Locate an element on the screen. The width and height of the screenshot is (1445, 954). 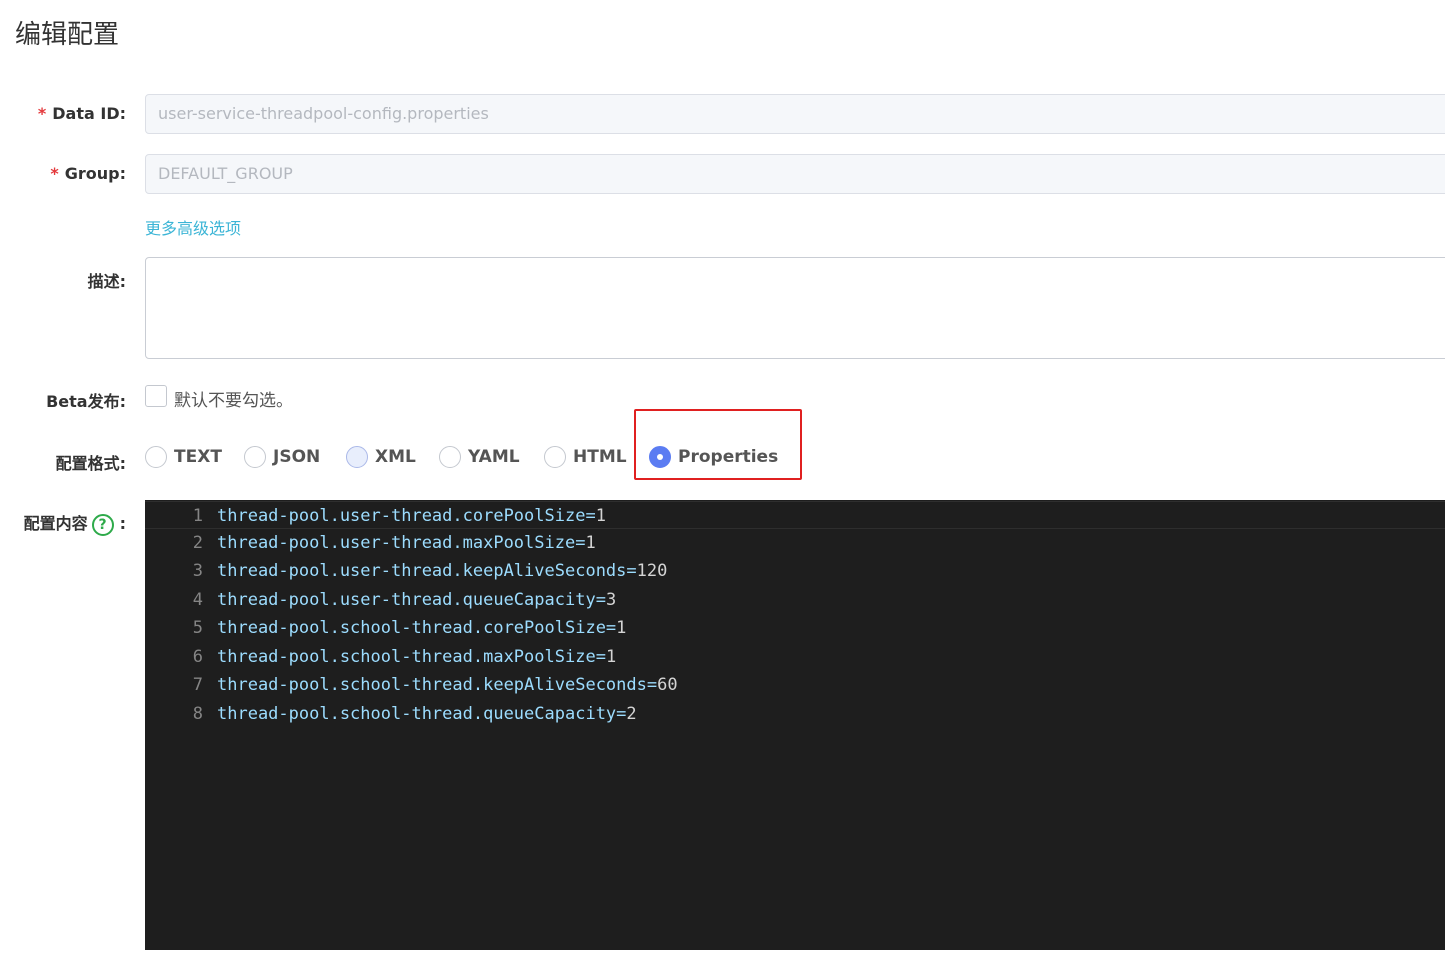
page-title: 编辑配置 is located at coordinates (67, 35).